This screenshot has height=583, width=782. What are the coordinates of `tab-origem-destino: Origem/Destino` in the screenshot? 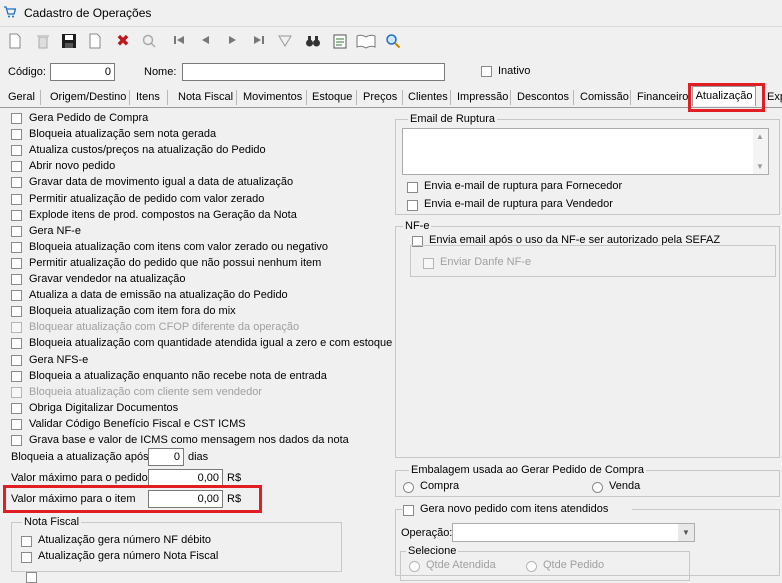 It's located at (88, 97).